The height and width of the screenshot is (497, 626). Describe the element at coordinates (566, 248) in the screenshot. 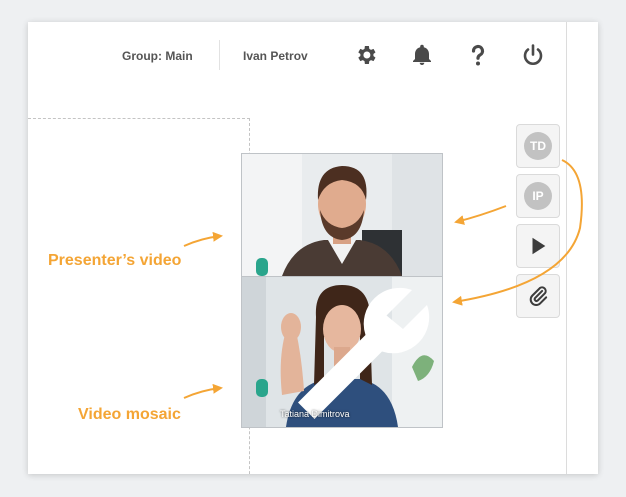

I see `right-divider` at that location.